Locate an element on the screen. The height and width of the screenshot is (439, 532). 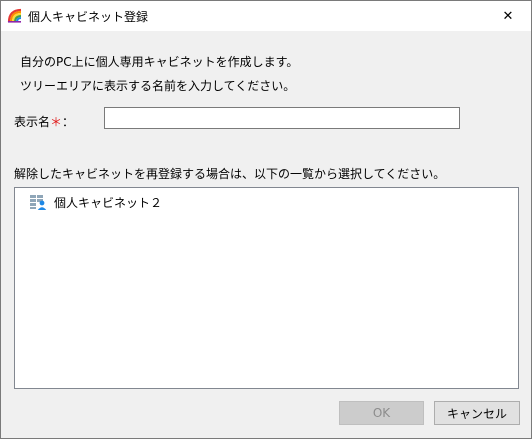
close-icon: ✕ is located at coordinates (508, 16).